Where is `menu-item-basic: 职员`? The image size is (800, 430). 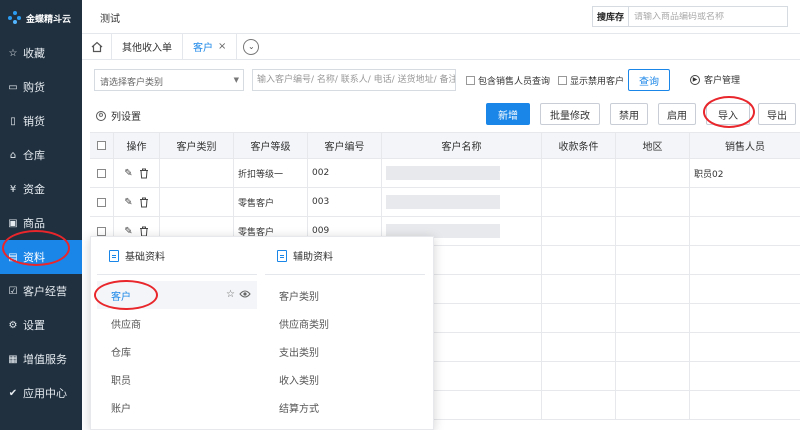 menu-item-basic: 职员 is located at coordinates (177, 379).